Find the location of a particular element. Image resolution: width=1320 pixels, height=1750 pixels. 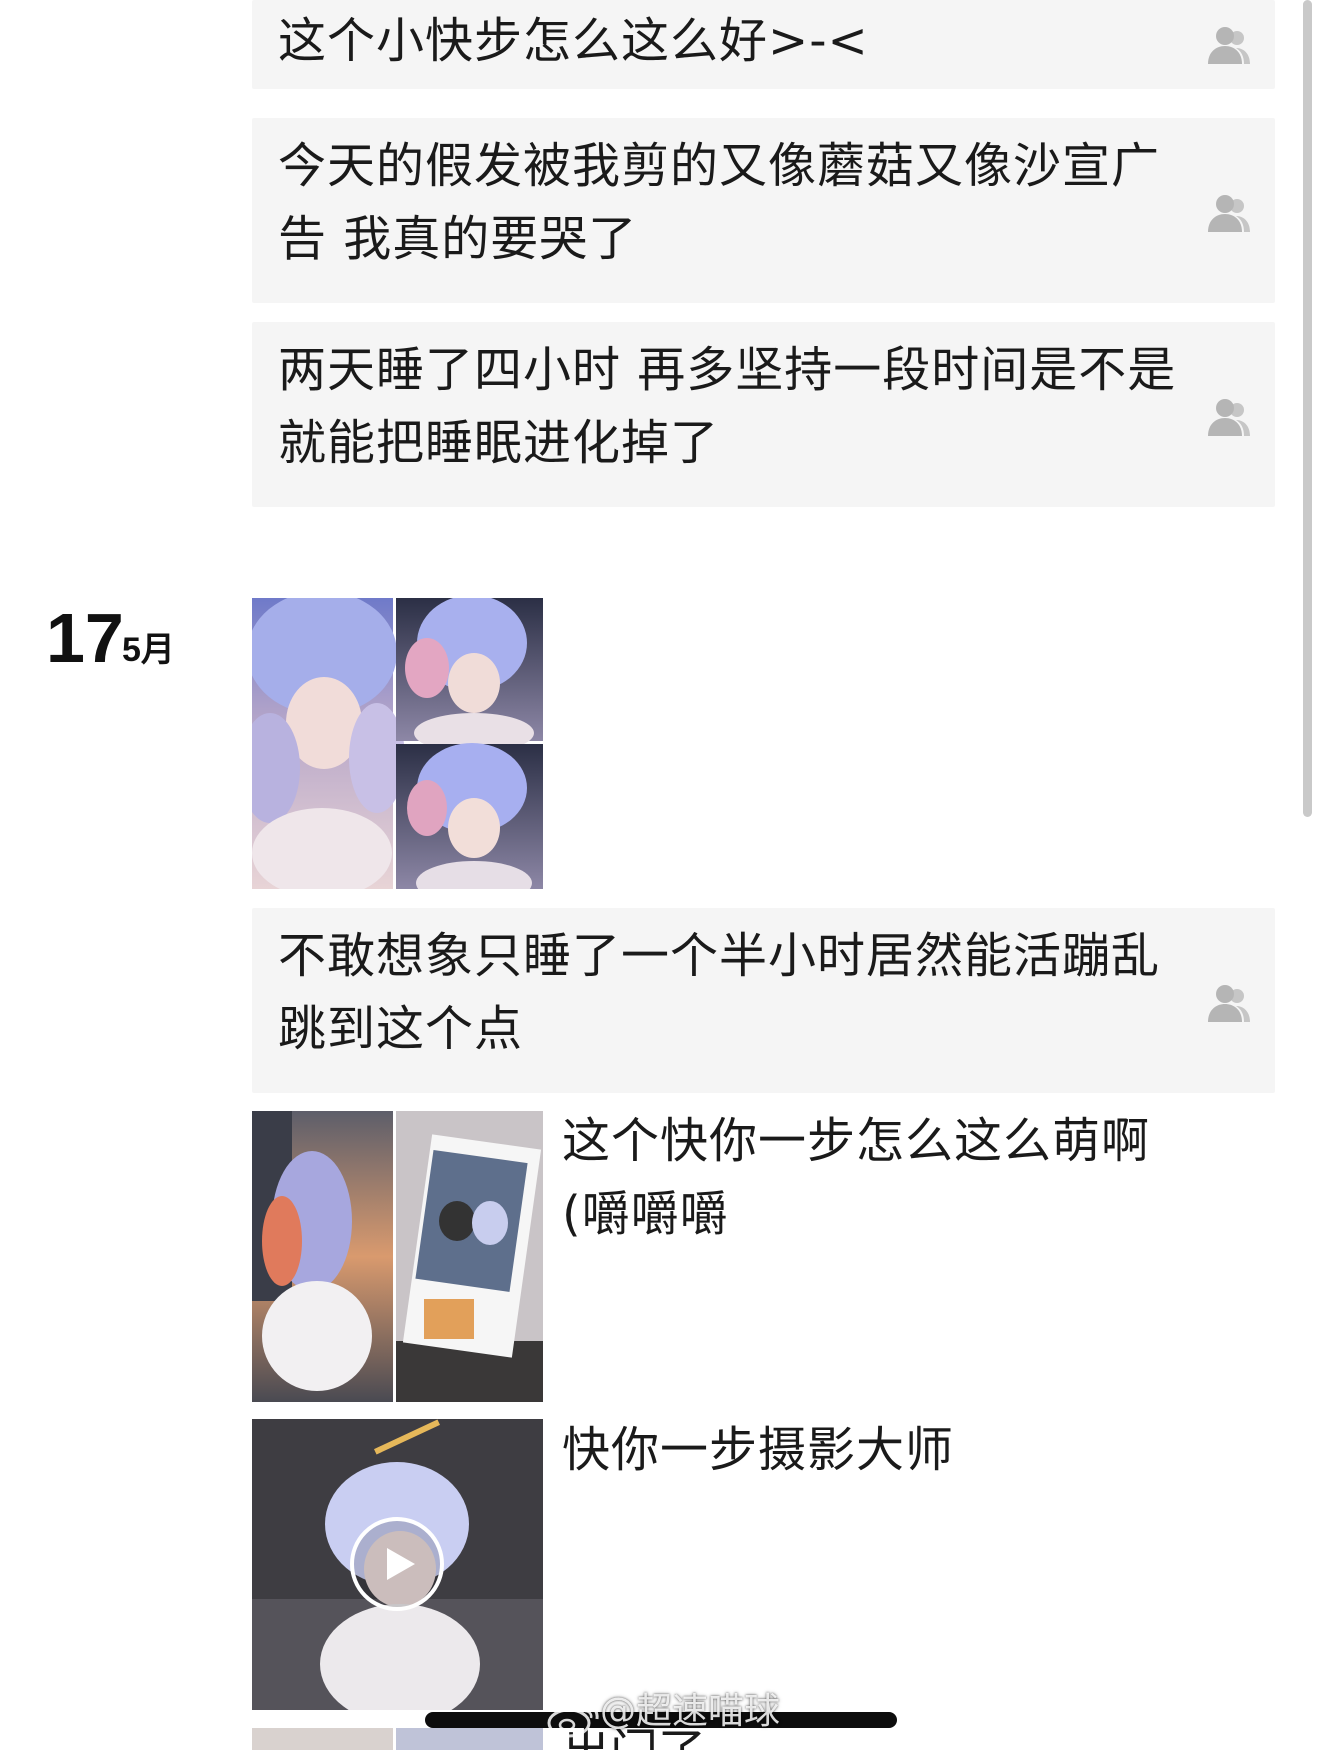

photo-thumbnails is located at coordinates (397, 1739).